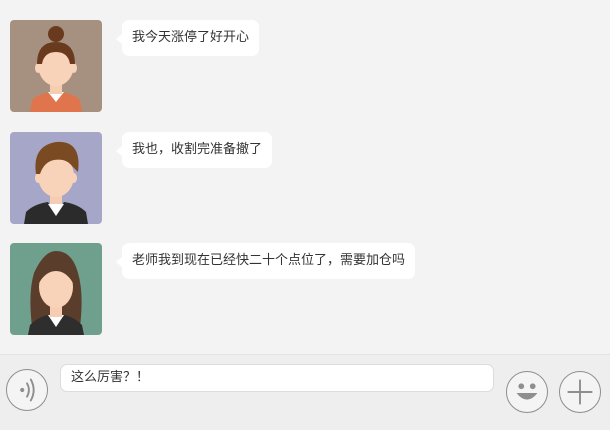 This screenshot has height=430, width=610. What do you see at coordinates (194, 150) in the screenshot?
I see `message-bubble: 我也，收割完准备撤了` at bounding box center [194, 150].